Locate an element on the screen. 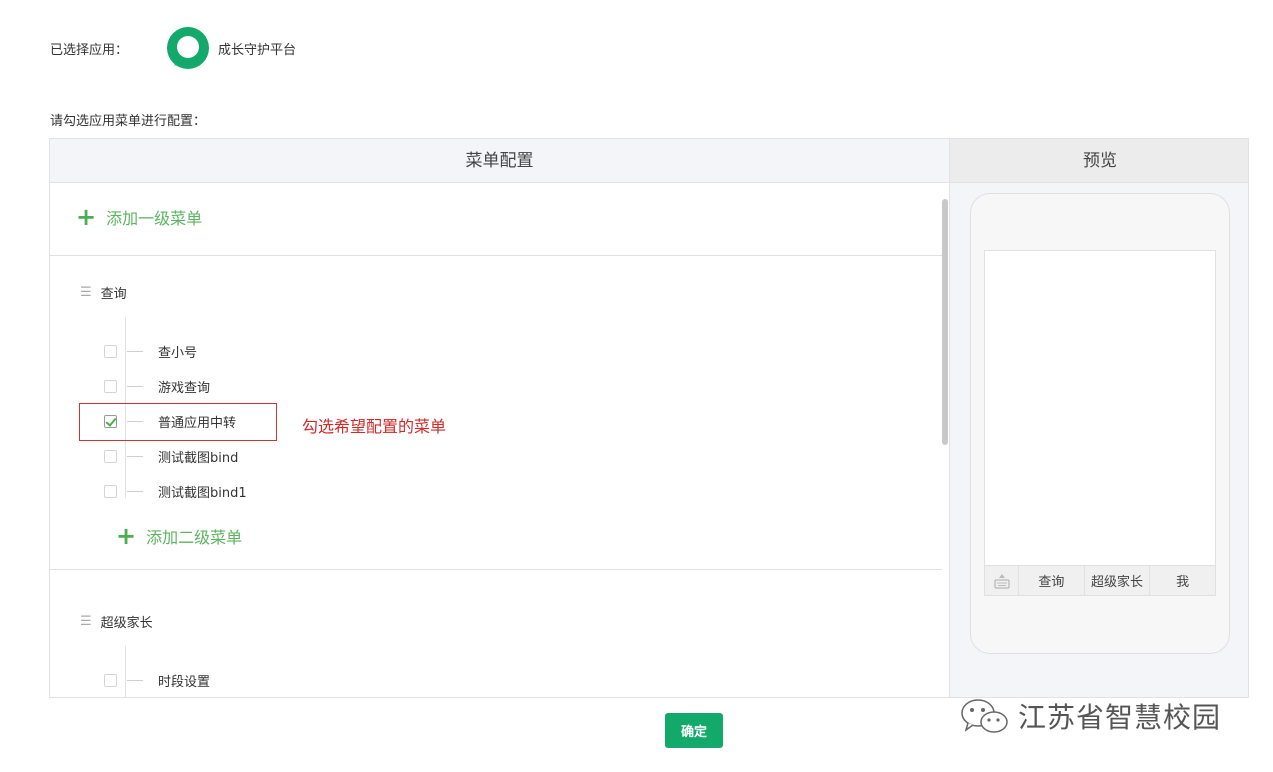  submenu-item: 查小号 is located at coordinates (150, 351).